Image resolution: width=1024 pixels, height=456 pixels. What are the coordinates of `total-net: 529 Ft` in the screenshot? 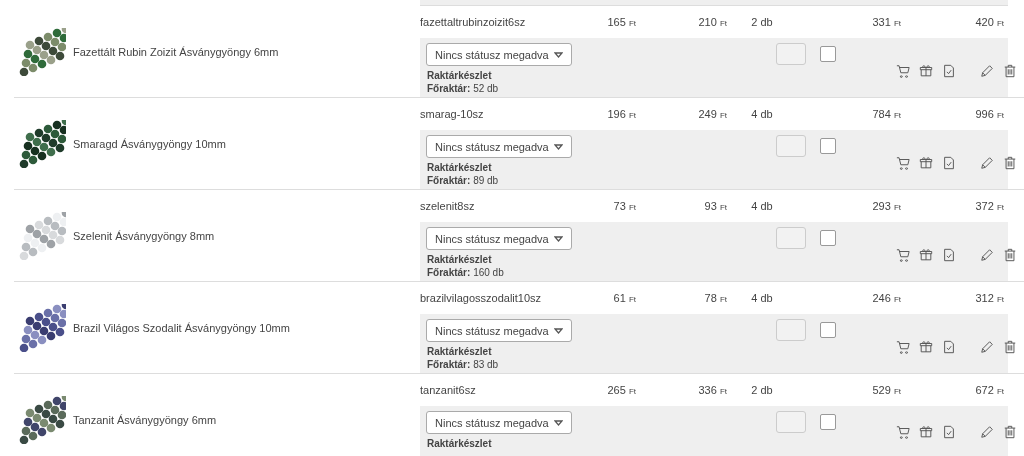 It's located at (886, 390).